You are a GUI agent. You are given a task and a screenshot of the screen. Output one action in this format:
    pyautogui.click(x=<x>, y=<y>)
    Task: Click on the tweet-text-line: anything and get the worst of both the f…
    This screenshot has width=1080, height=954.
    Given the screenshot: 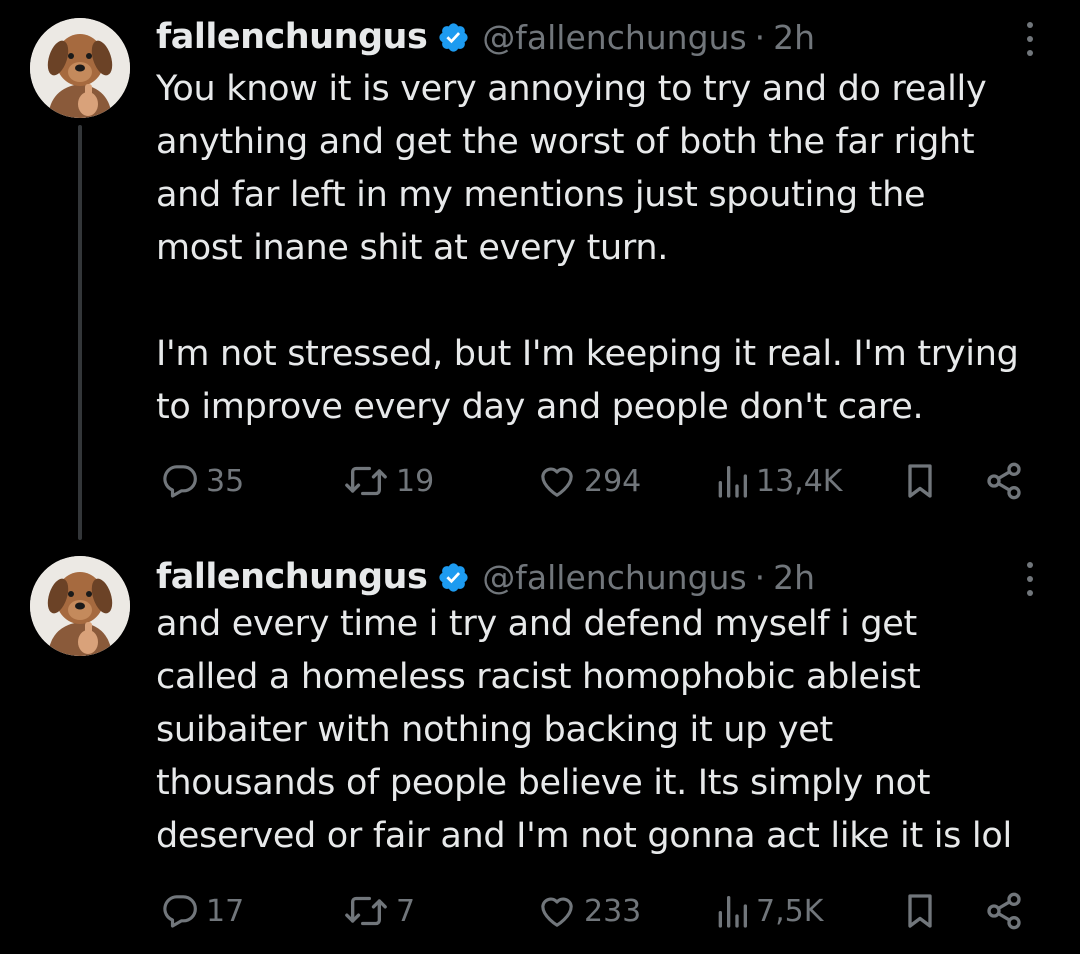 What is the action you would take?
    pyautogui.click(x=565, y=142)
    